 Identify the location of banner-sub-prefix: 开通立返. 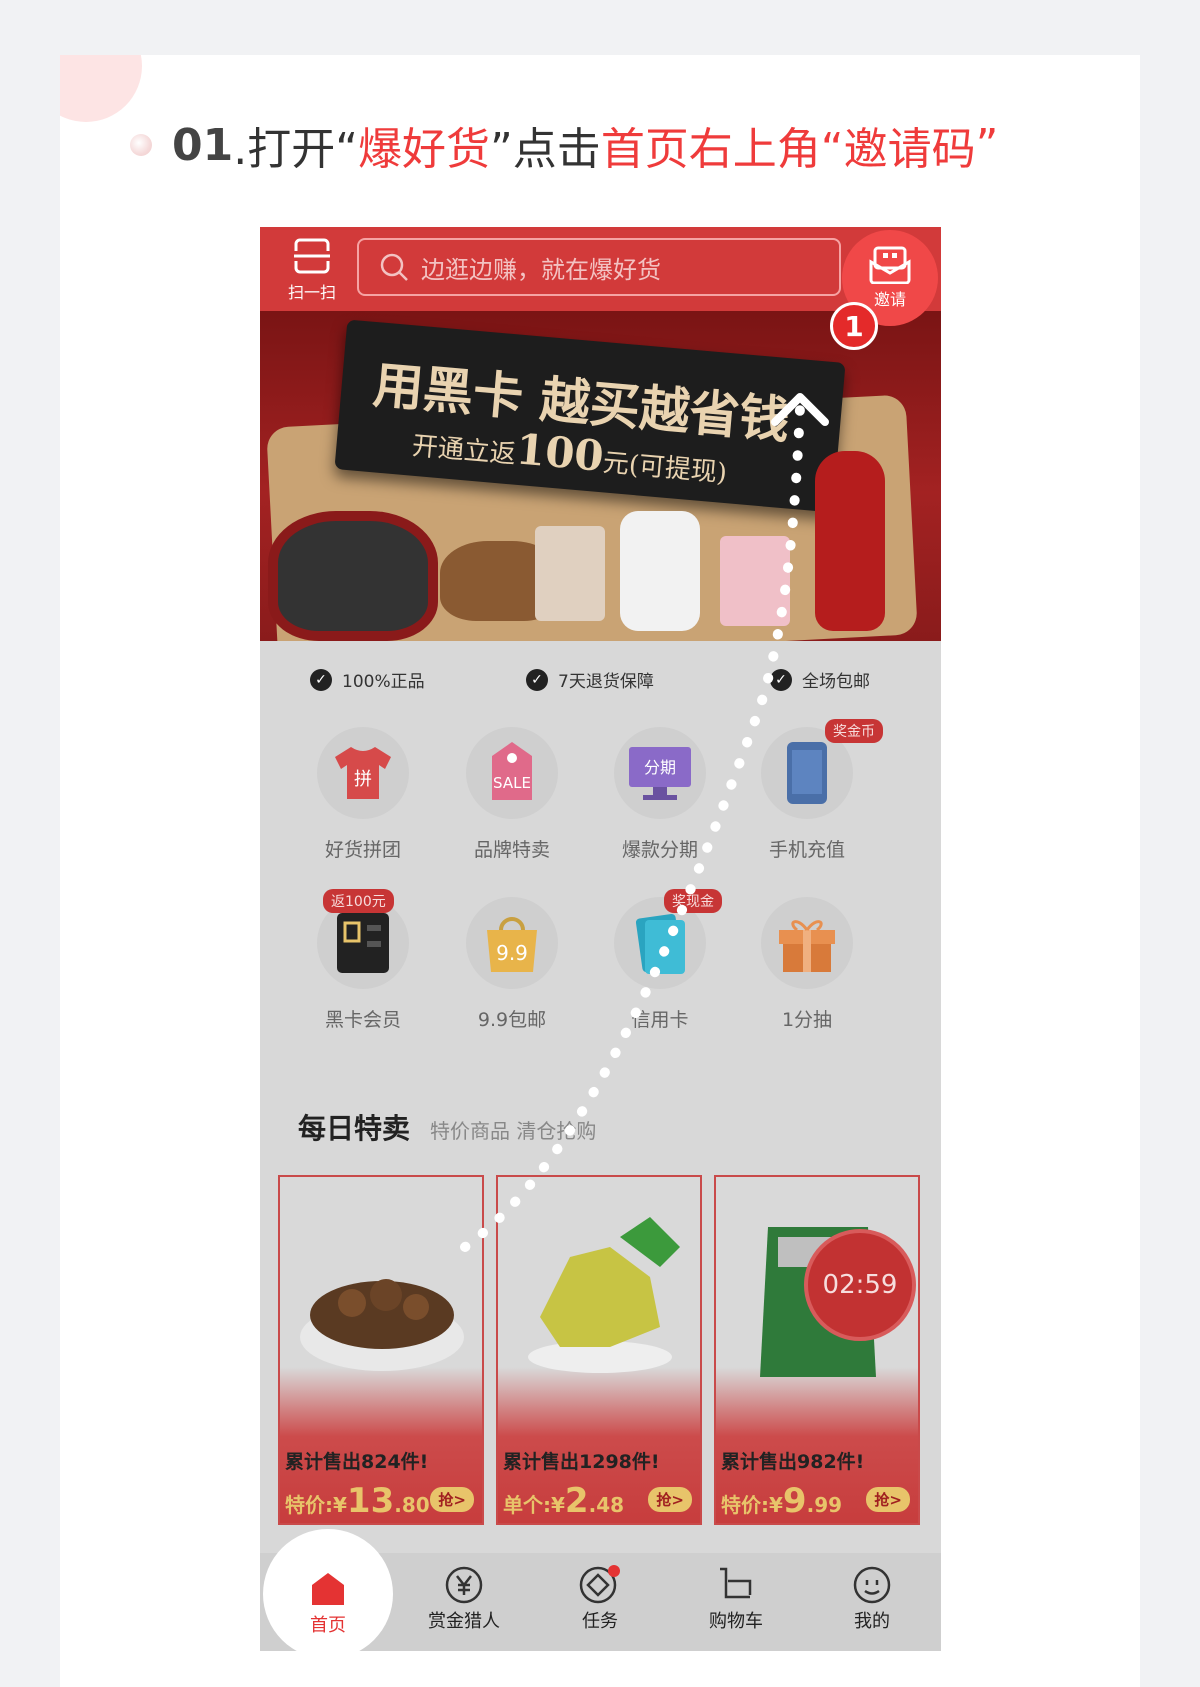
(463, 451).